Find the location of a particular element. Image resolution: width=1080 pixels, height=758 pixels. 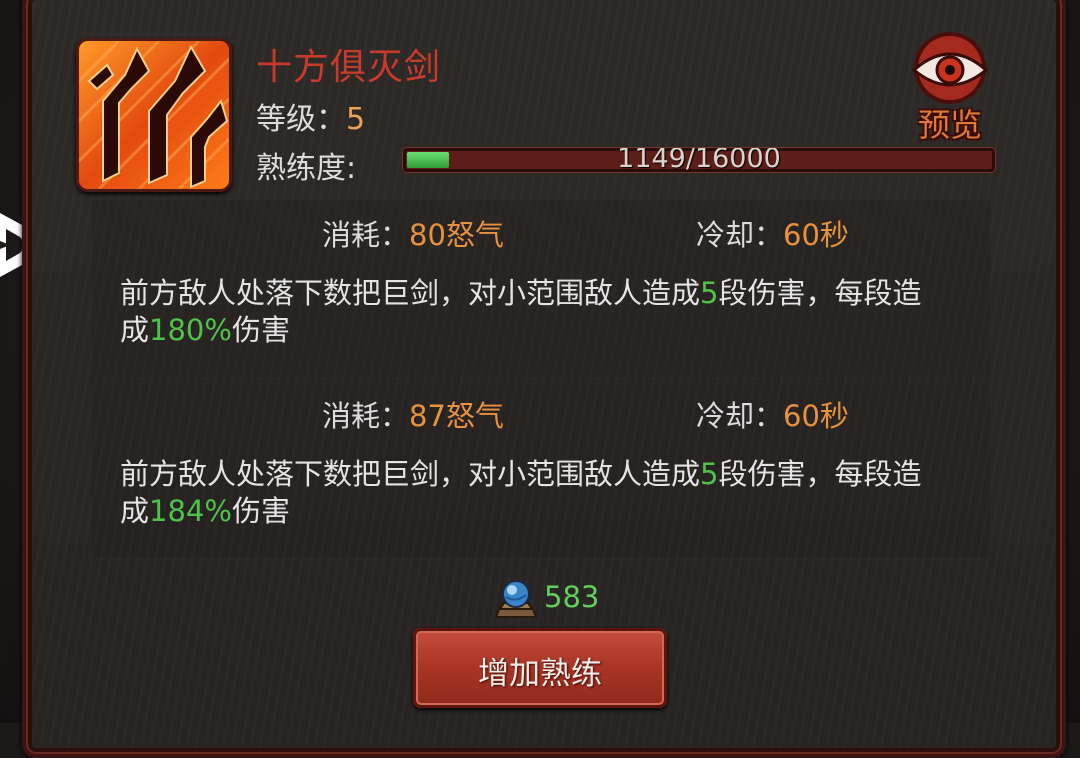

cooldown-row-1: 冷却：60秒 is located at coordinates (772, 233).